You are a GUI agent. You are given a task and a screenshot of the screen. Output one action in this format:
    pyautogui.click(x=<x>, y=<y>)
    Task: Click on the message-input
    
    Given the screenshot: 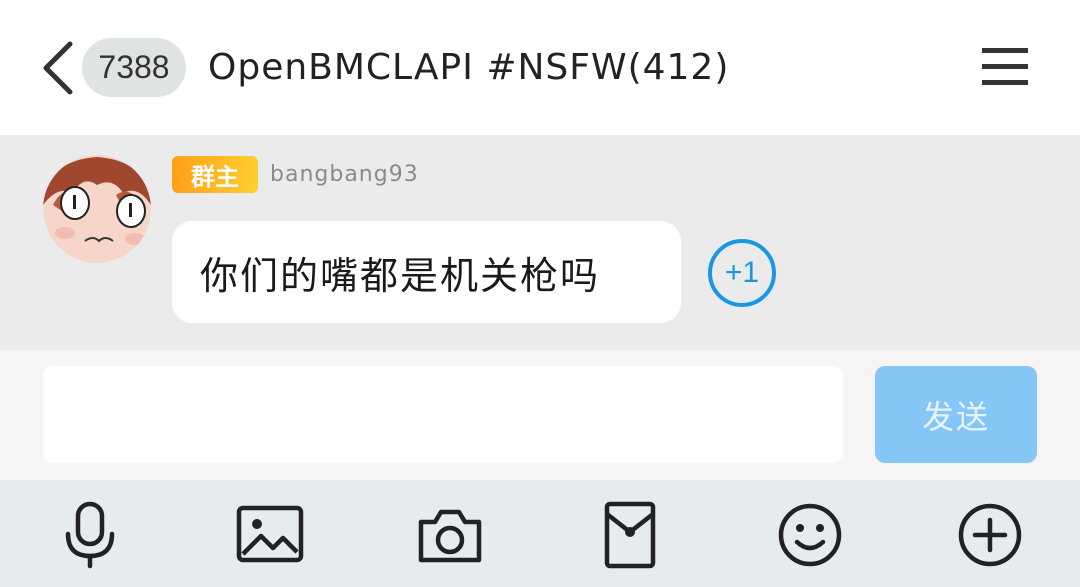 What is the action you would take?
    pyautogui.click(x=443, y=414)
    